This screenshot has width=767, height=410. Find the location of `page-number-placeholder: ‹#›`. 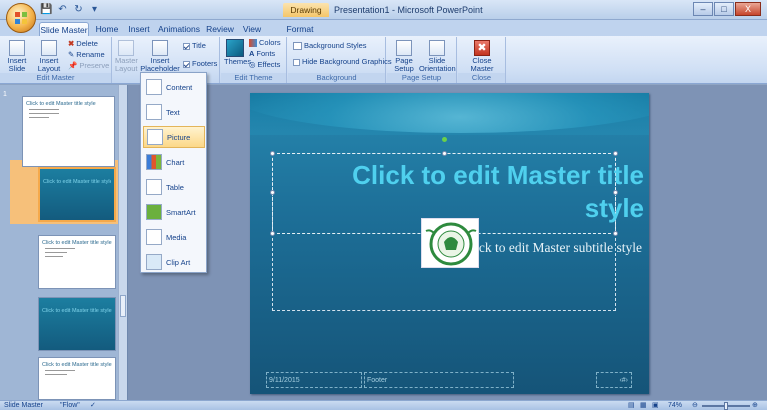

page-number-placeholder: ‹#› is located at coordinates (614, 380).